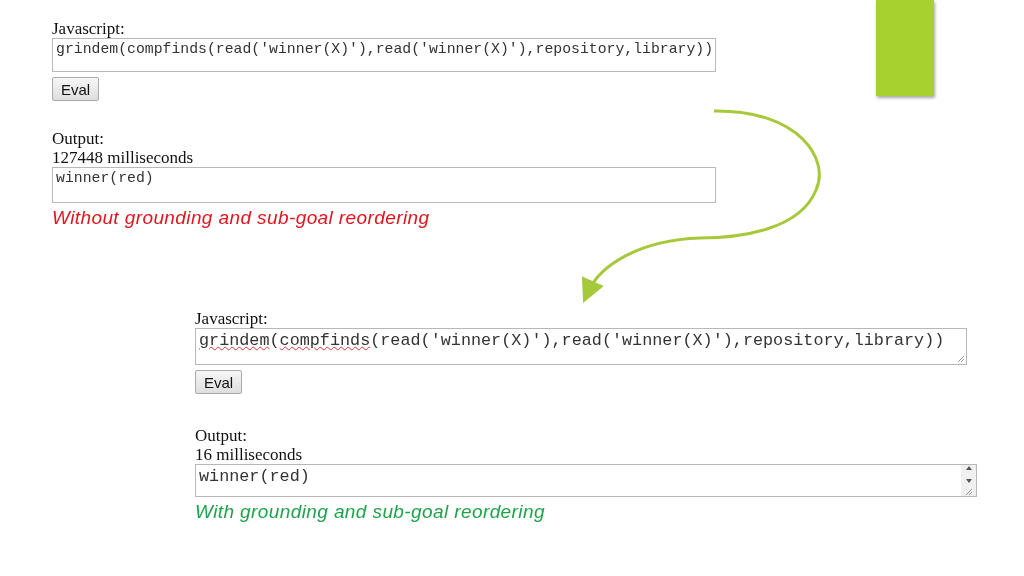  What do you see at coordinates (968, 480) in the screenshot?
I see `scrollbar` at bounding box center [968, 480].